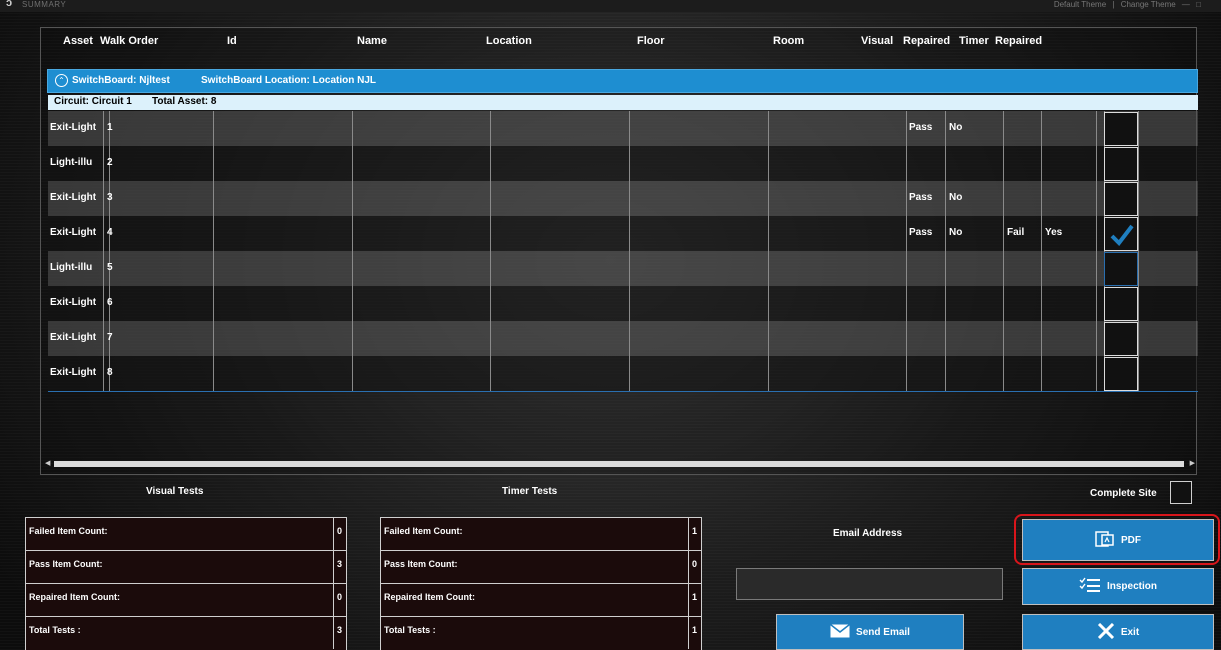  What do you see at coordinates (694, 633) in the screenshot?
I see `stat-value: 1` at bounding box center [694, 633].